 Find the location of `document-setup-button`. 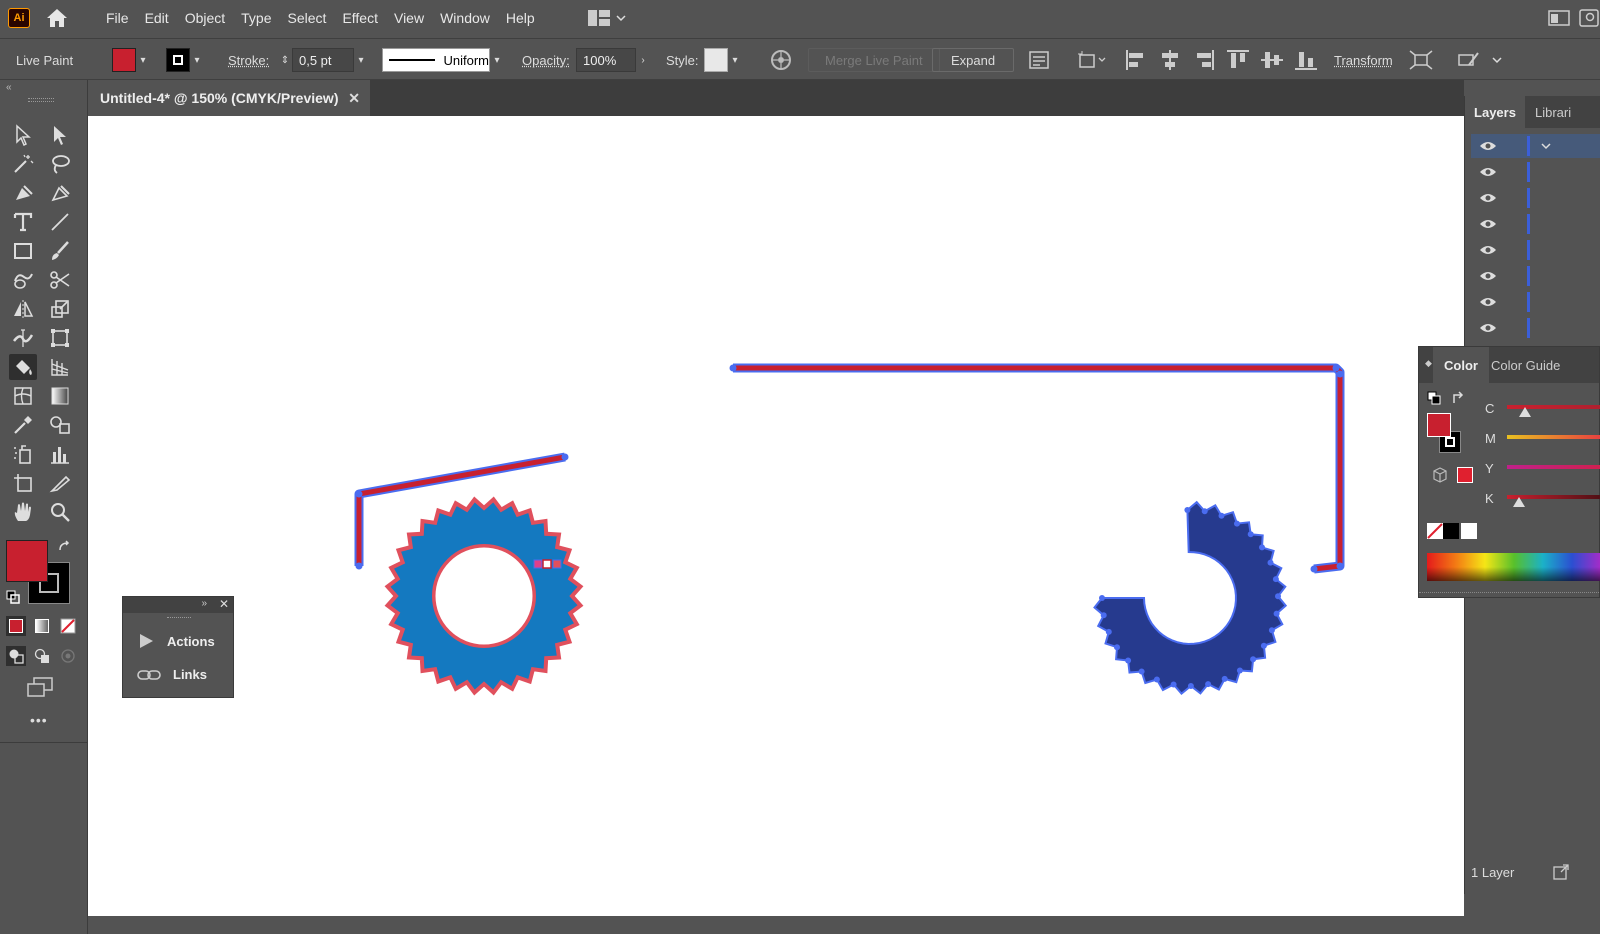

document-setup-button is located at coordinates (1039, 60).